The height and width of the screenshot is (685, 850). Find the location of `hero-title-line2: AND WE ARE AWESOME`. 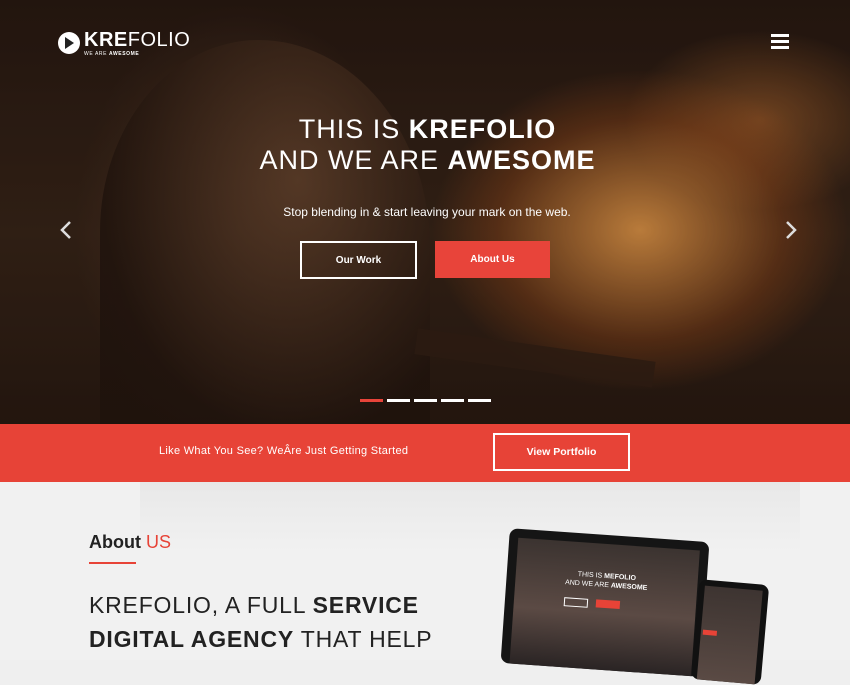

hero-title-line2: AND WE ARE AWESOME is located at coordinates (427, 160).